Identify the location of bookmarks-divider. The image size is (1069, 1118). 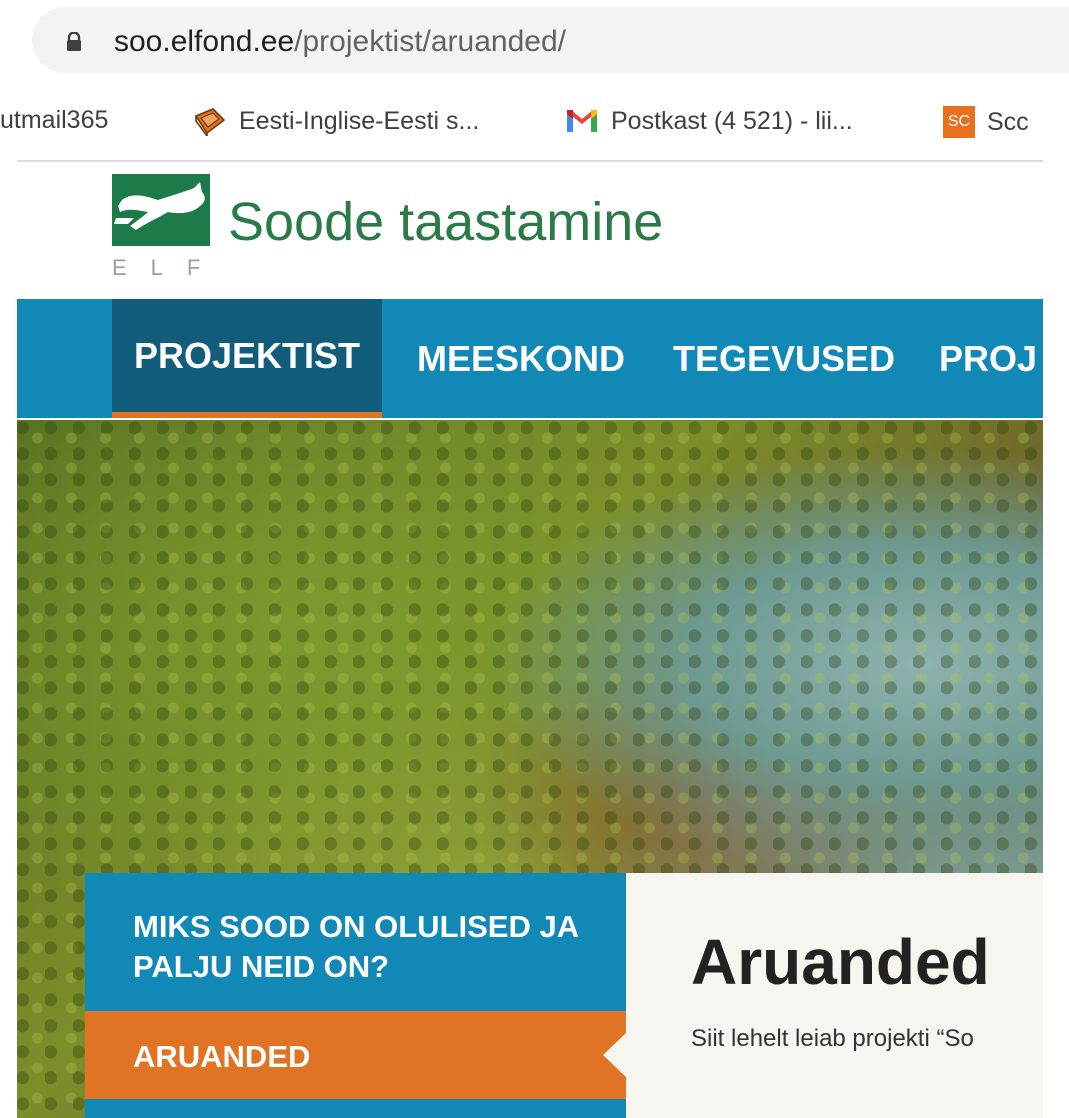
(530, 161).